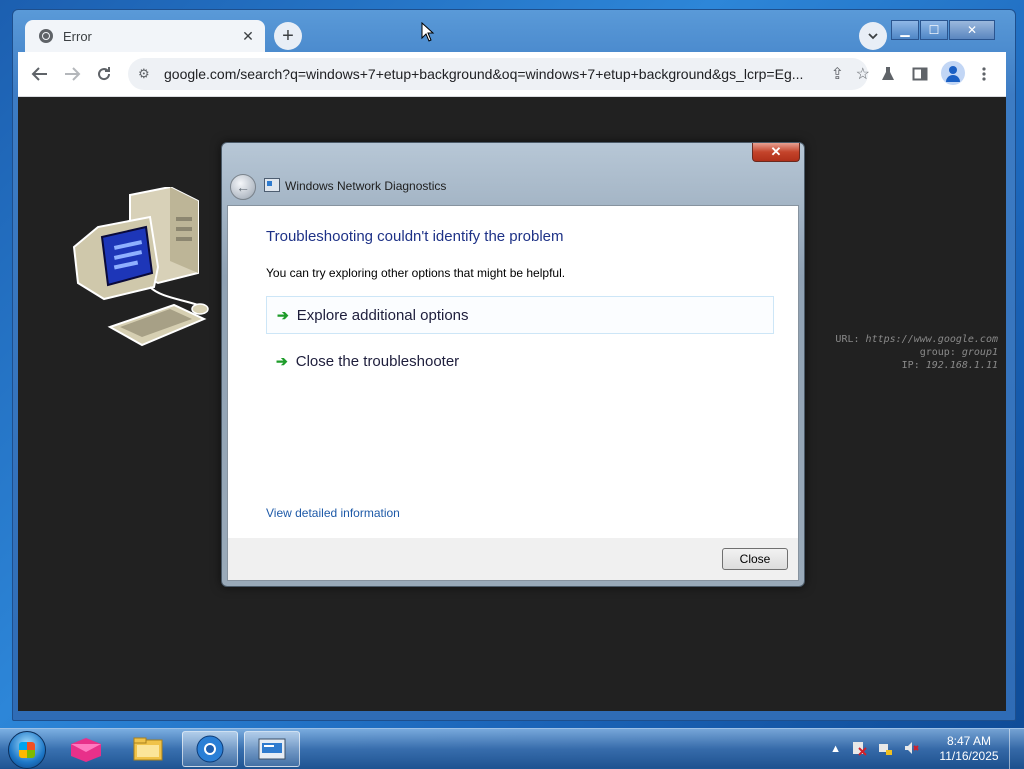  What do you see at coordinates (520, 315) in the screenshot?
I see `explore-additional-options-link: ➔ Explore additional options` at bounding box center [520, 315].